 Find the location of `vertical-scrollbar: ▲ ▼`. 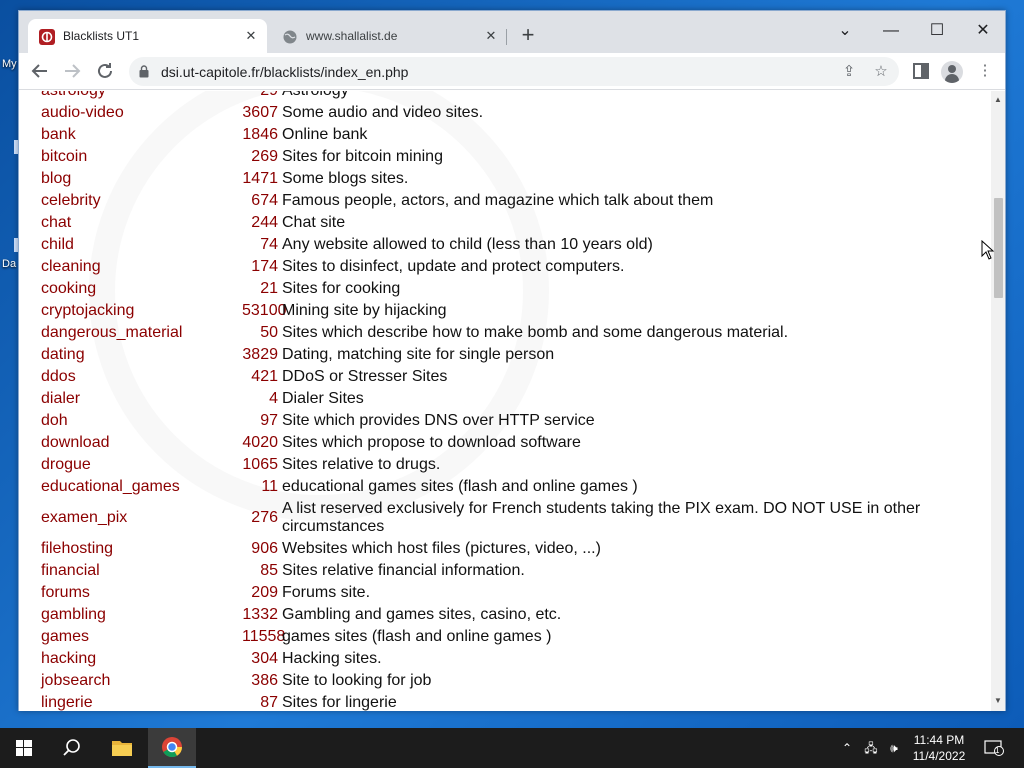

vertical-scrollbar: ▲ ▼ is located at coordinates (998, 401).